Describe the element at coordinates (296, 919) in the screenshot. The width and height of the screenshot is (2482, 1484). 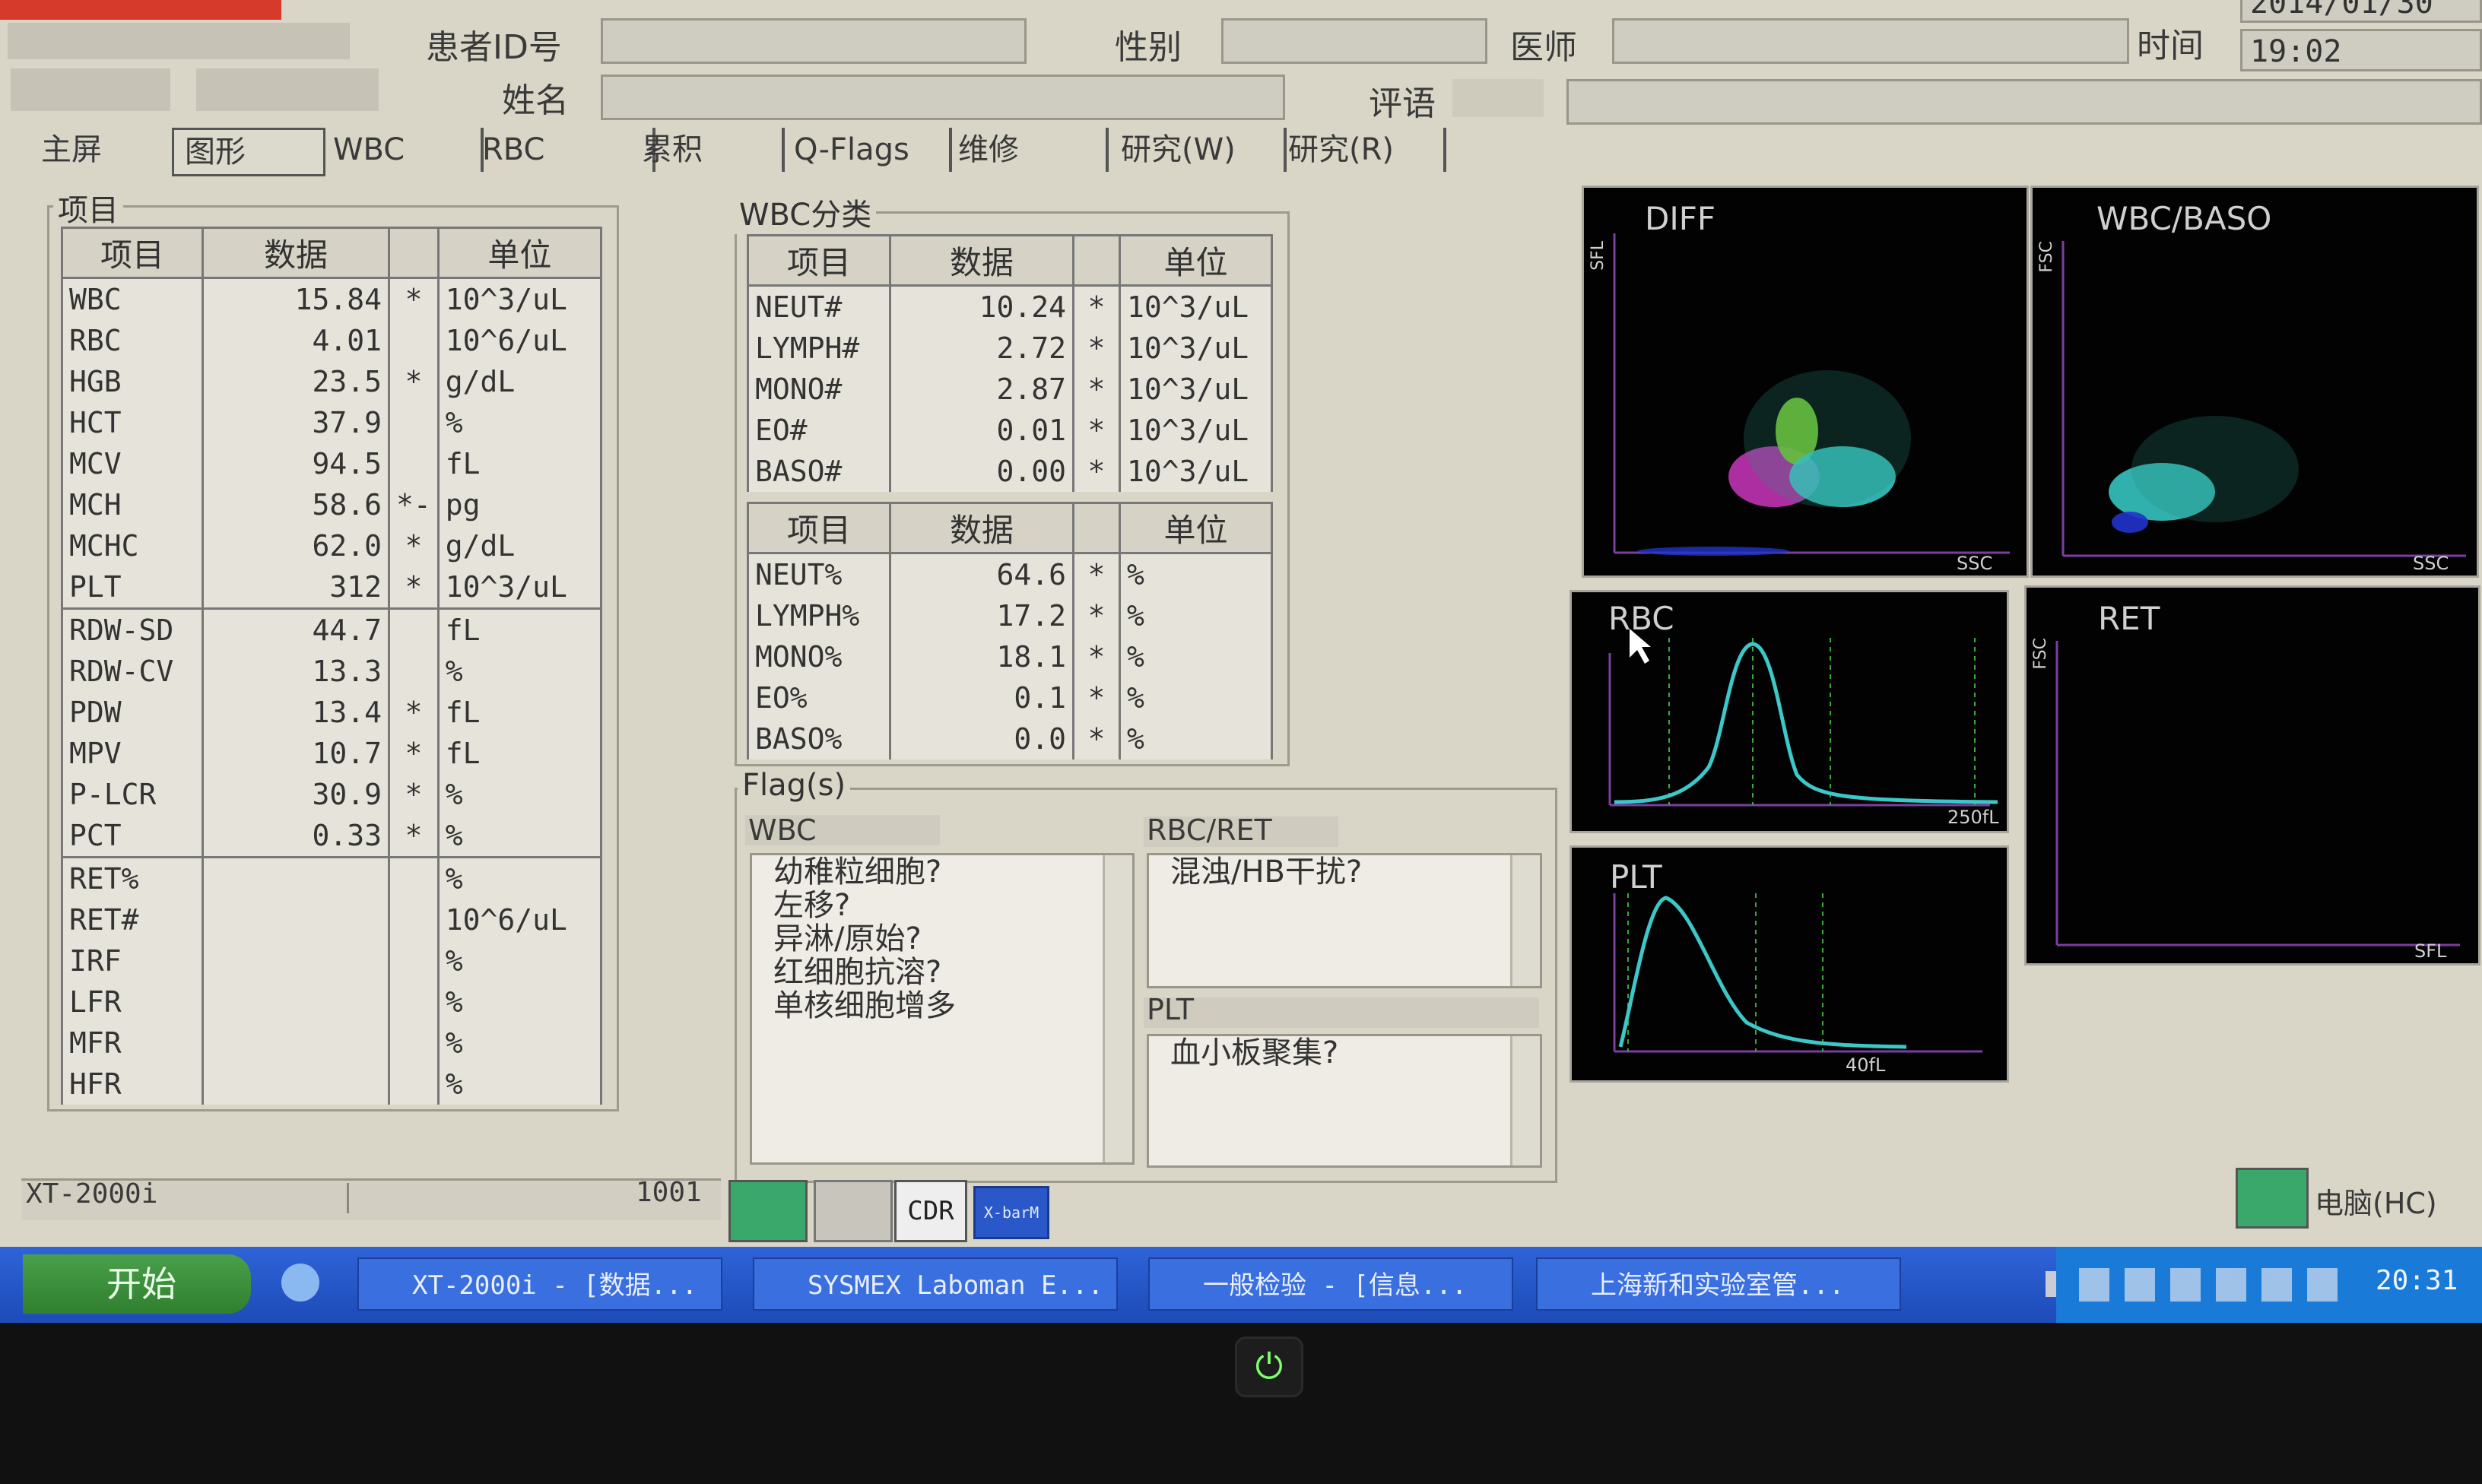
I see `cell-value` at that location.